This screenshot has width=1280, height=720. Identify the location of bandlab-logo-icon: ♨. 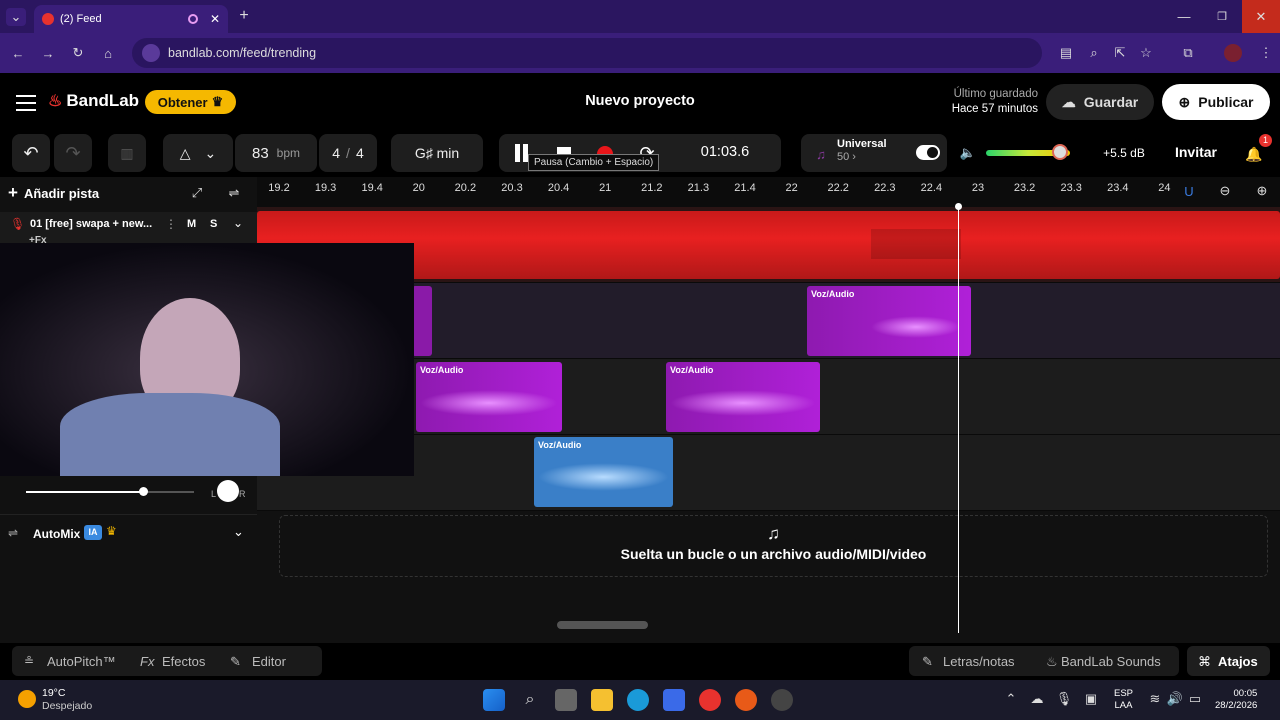
(55, 101).